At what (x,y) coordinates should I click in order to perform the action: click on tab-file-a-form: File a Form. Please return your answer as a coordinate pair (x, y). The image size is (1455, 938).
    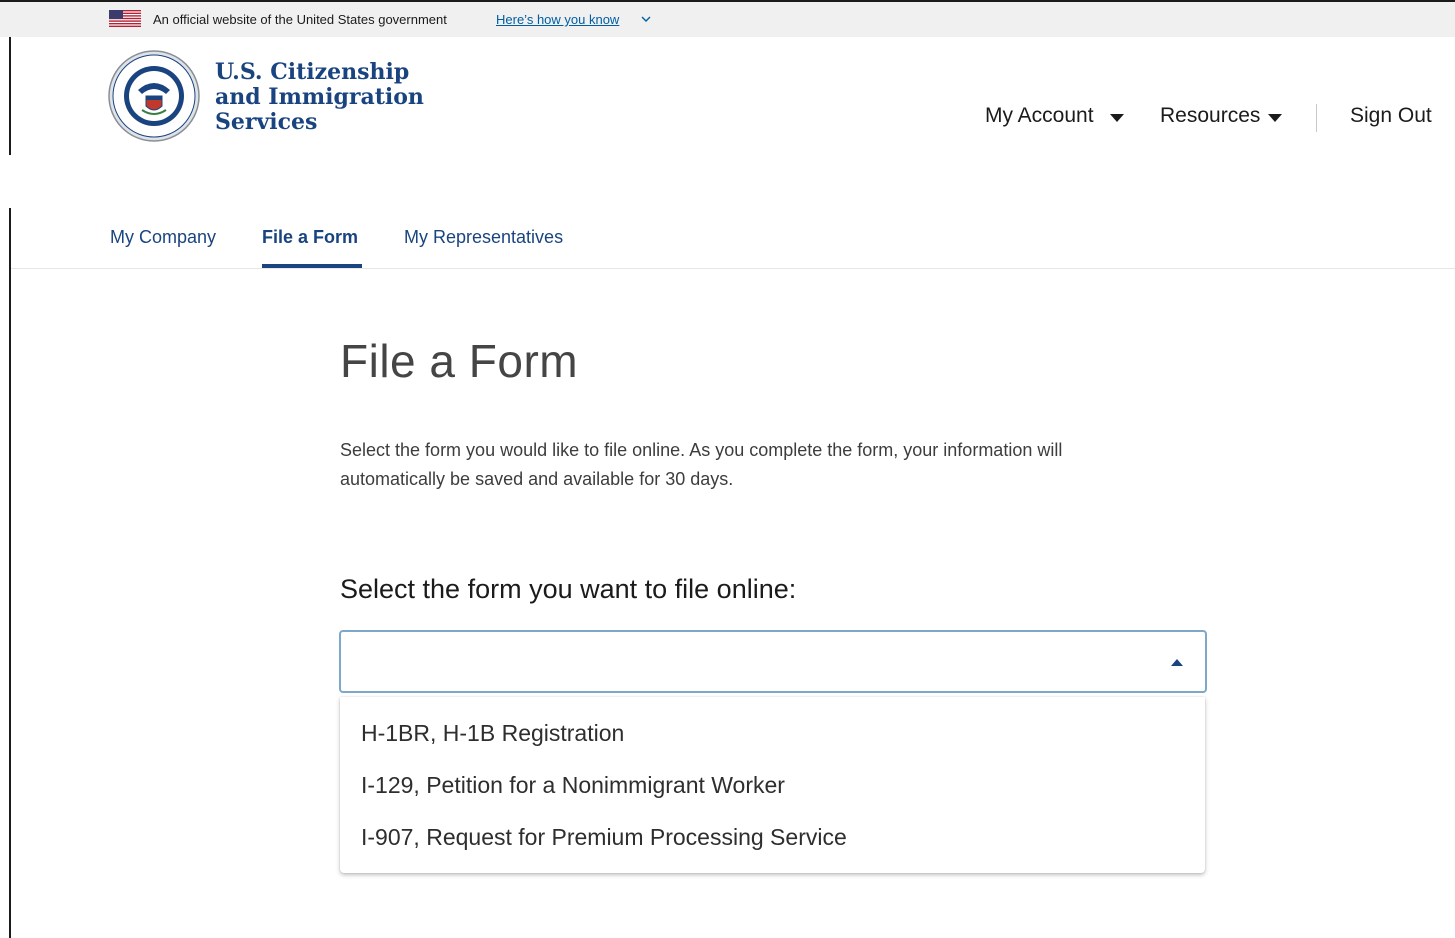
    Looking at the image, I should click on (310, 237).